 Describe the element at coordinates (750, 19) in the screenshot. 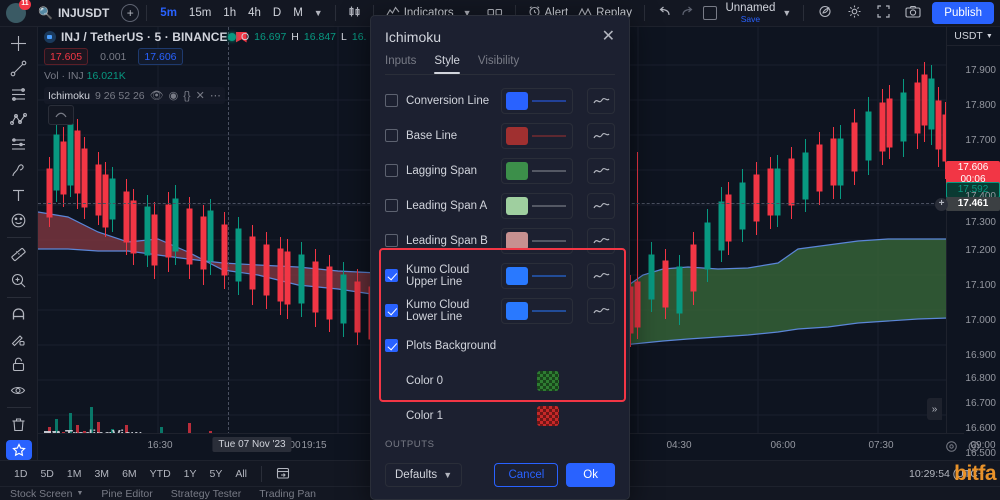

I see `layout-save-link: Save` at that location.